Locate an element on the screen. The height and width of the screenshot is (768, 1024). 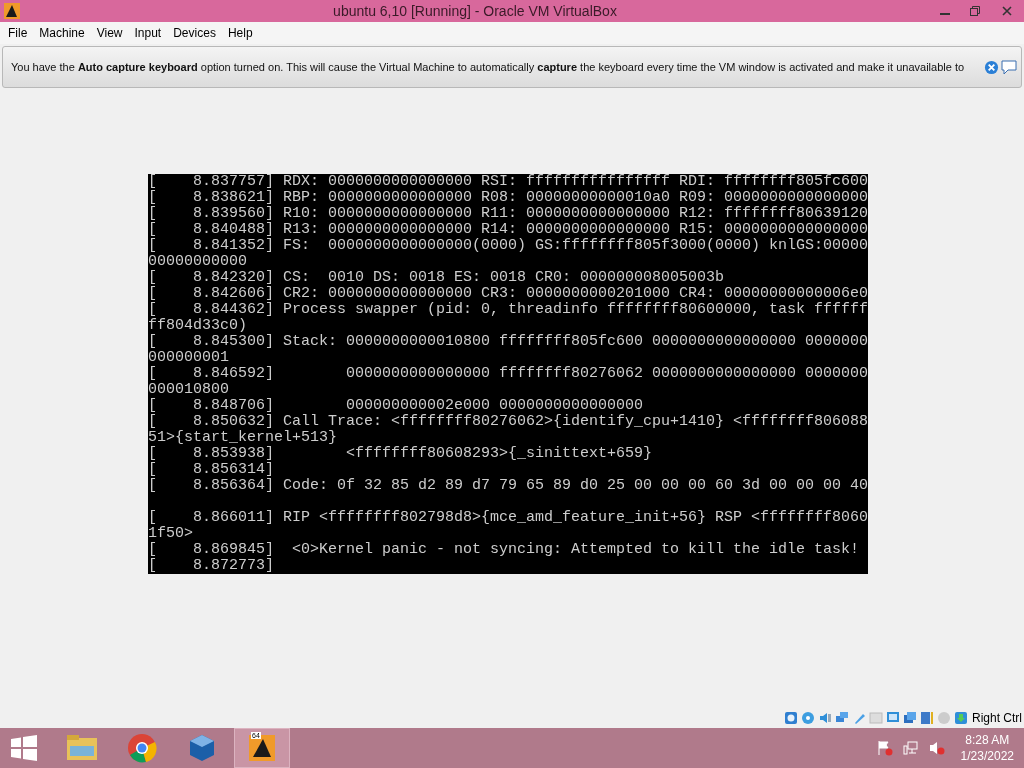
clock-time: 8:28 AM is located at coordinates (987, 740).